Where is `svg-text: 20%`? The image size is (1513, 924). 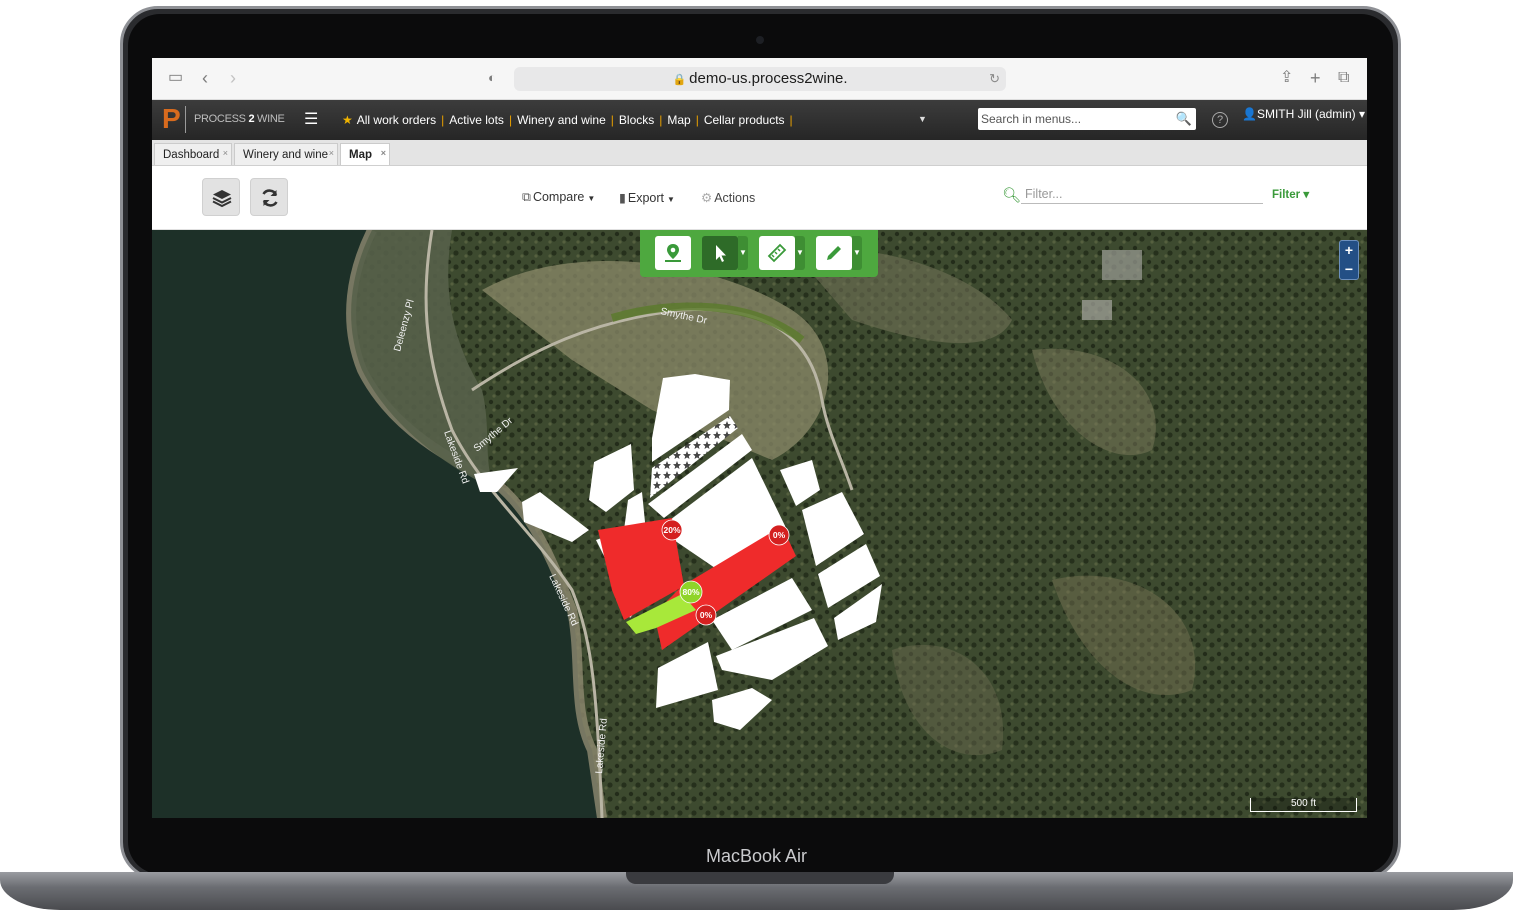
svg-text: 20% is located at coordinates (671, 530).